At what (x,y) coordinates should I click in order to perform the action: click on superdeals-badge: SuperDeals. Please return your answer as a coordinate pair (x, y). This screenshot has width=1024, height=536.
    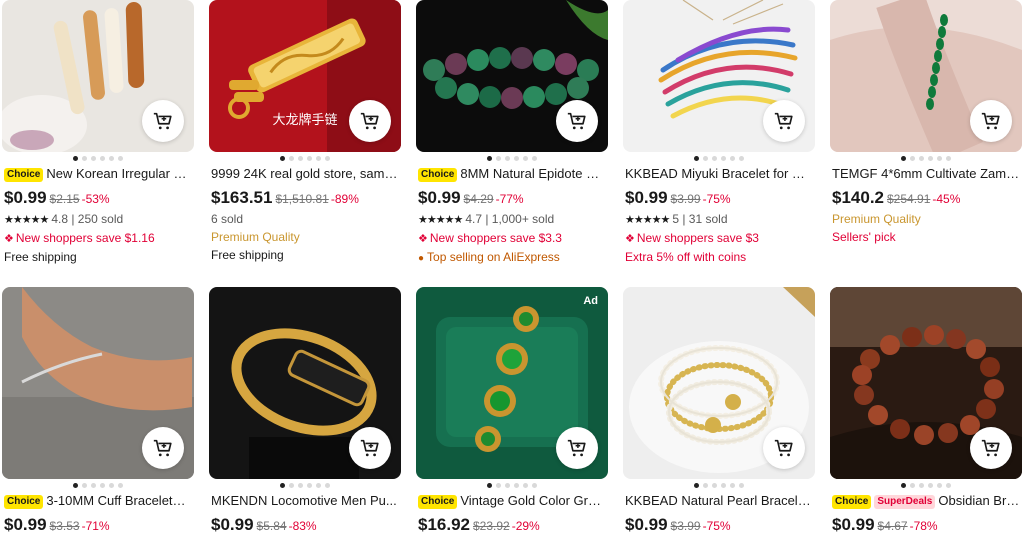
    Looking at the image, I should click on (905, 502).